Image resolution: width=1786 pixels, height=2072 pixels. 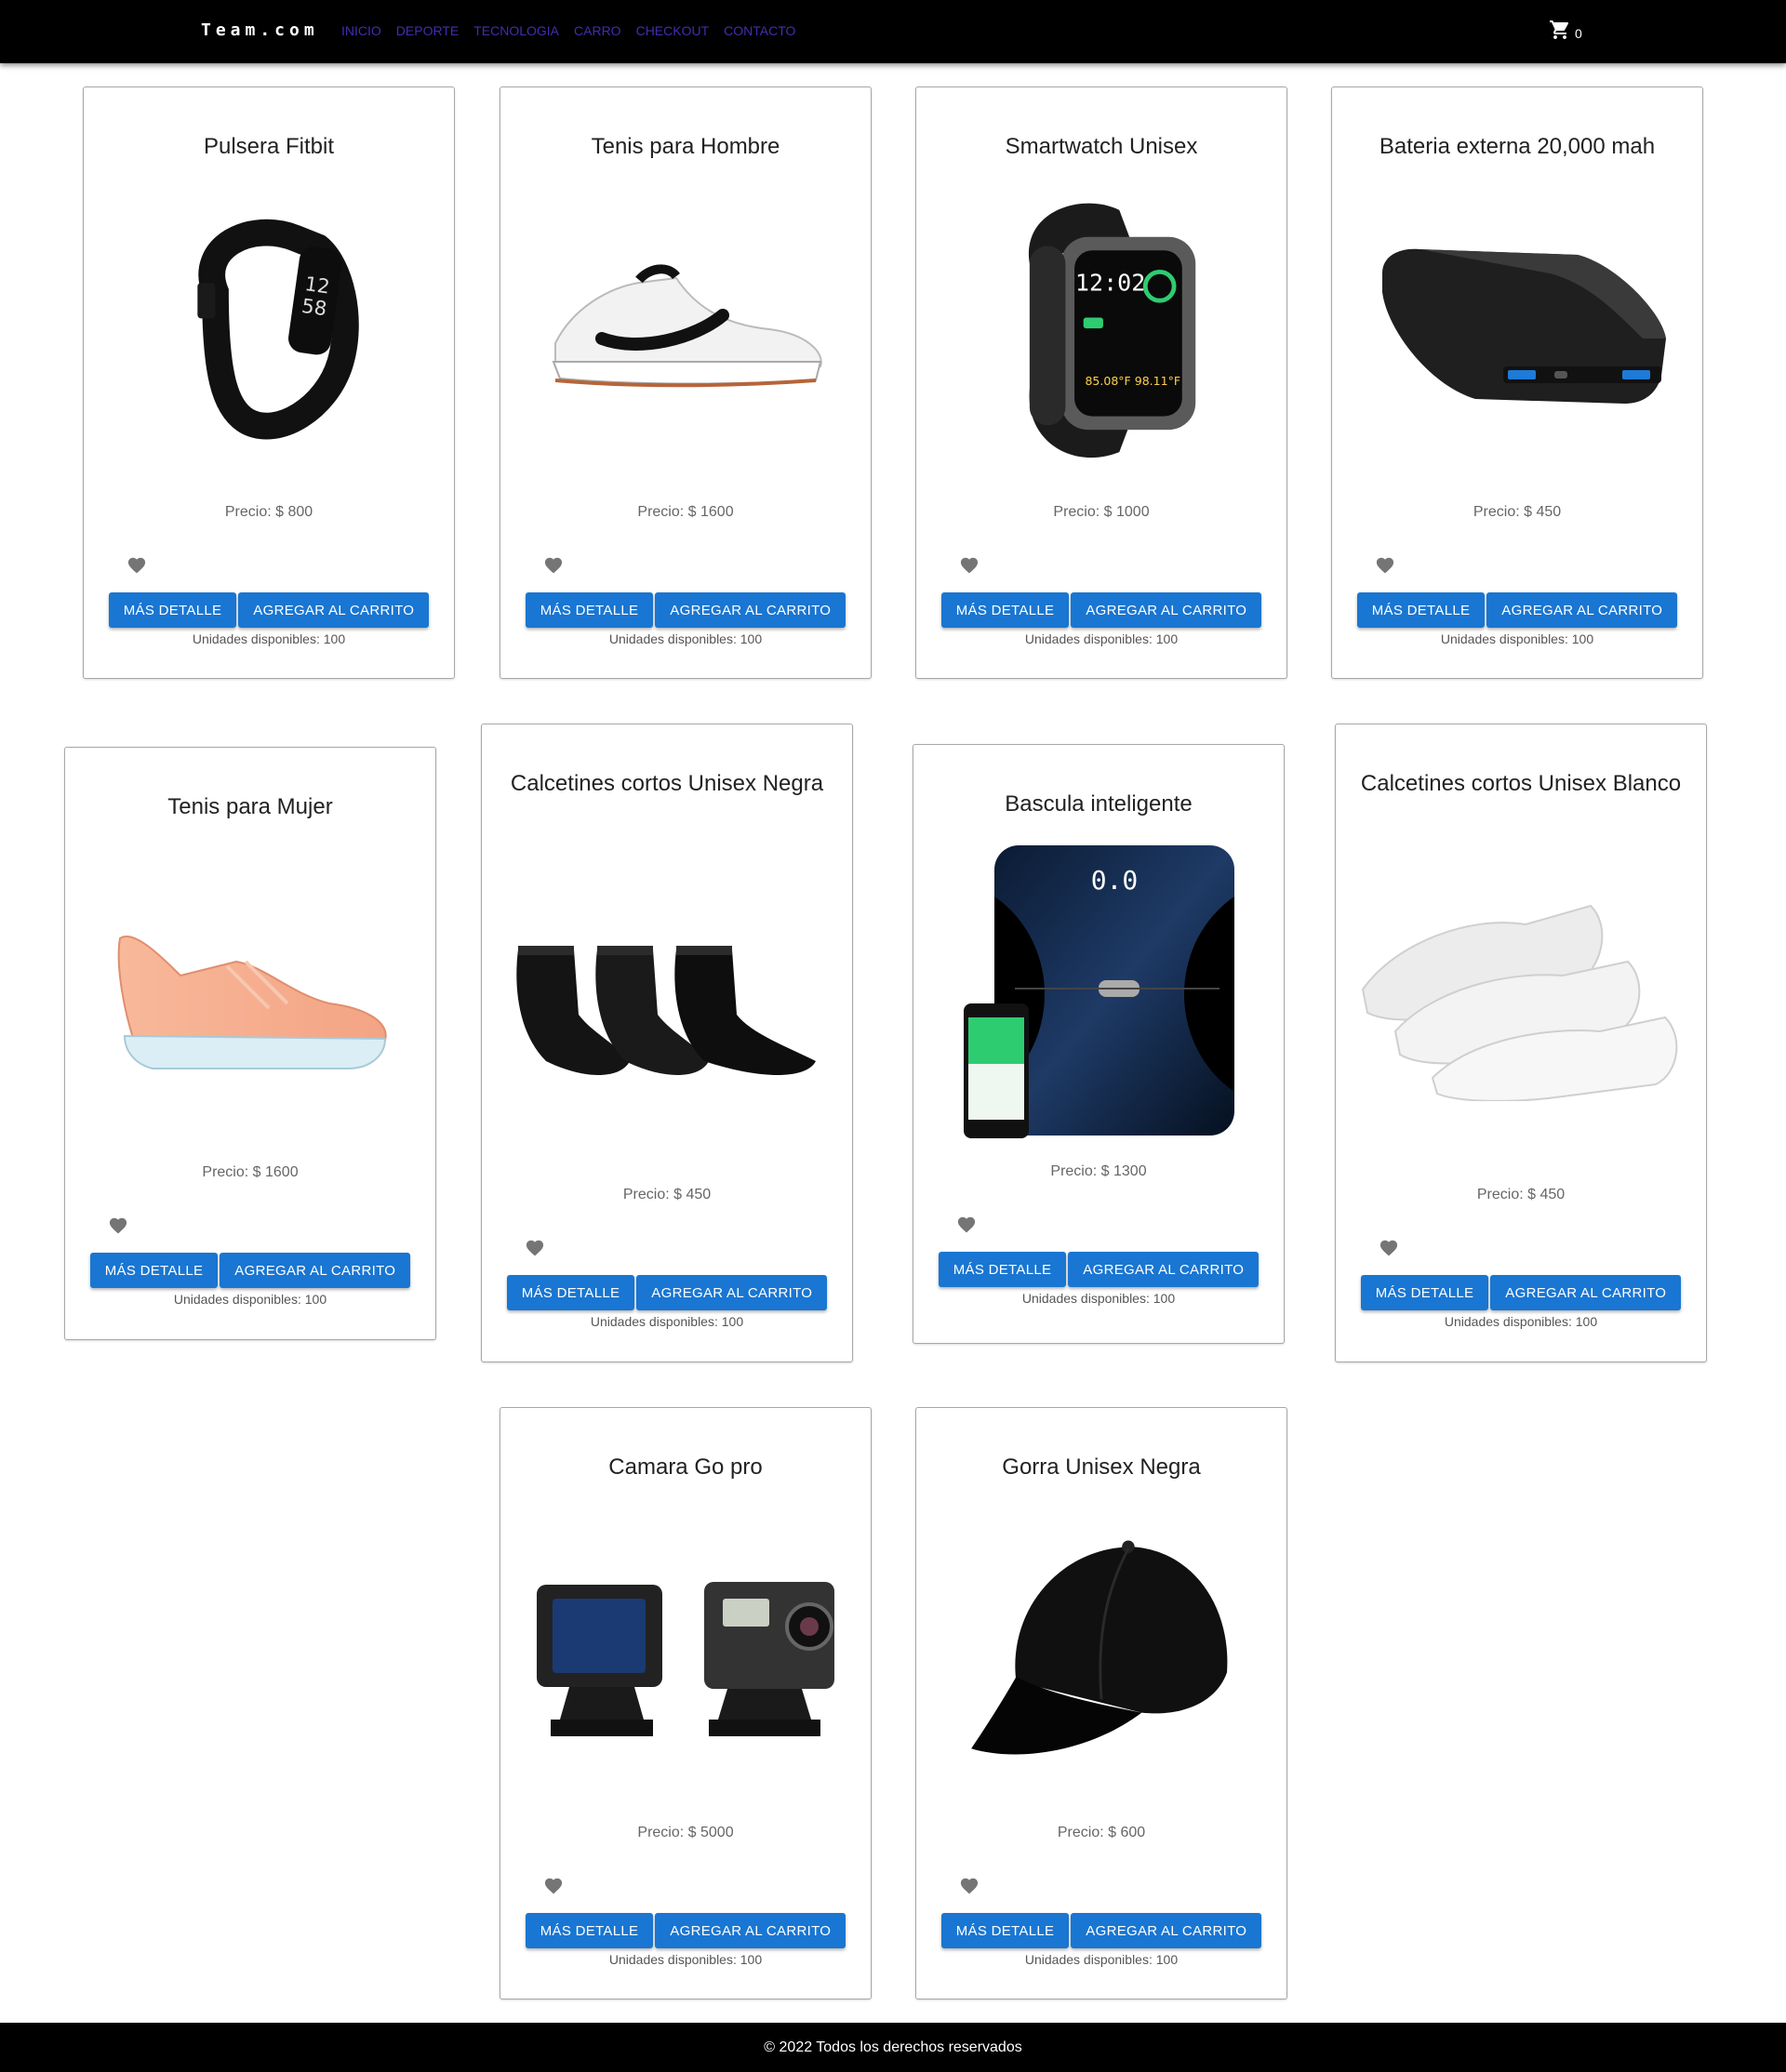 What do you see at coordinates (250, 806) in the screenshot?
I see `product-title: Tenis para Mujer` at bounding box center [250, 806].